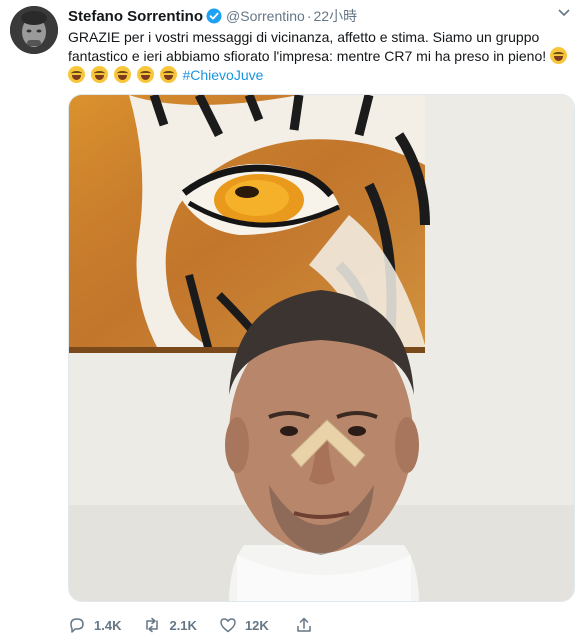 The width and height of the screenshot is (584, 641). What do you see at coordinates (228, 625) in the screenshot?
I see `heart-icon` at bounding box center [228, 625].